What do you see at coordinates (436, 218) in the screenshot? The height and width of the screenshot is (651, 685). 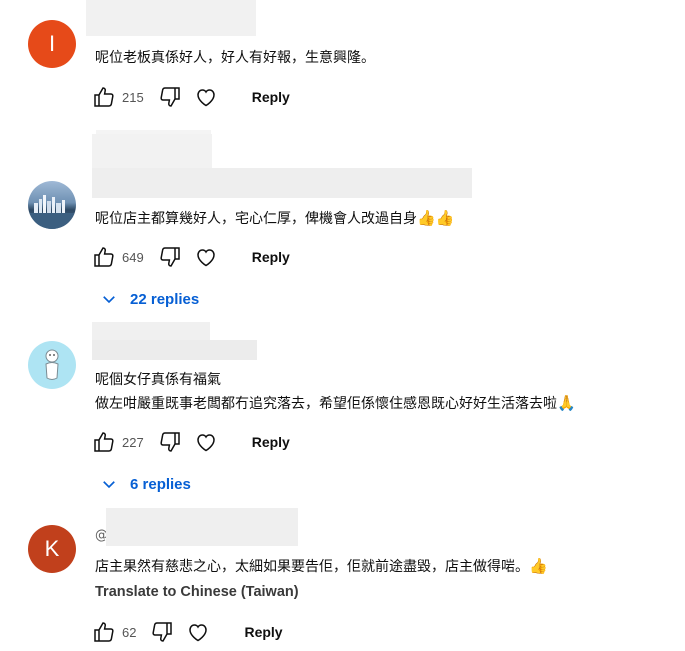 I see `thumbs-up-emoji: 👍👍` at bounding box center [436, 218].